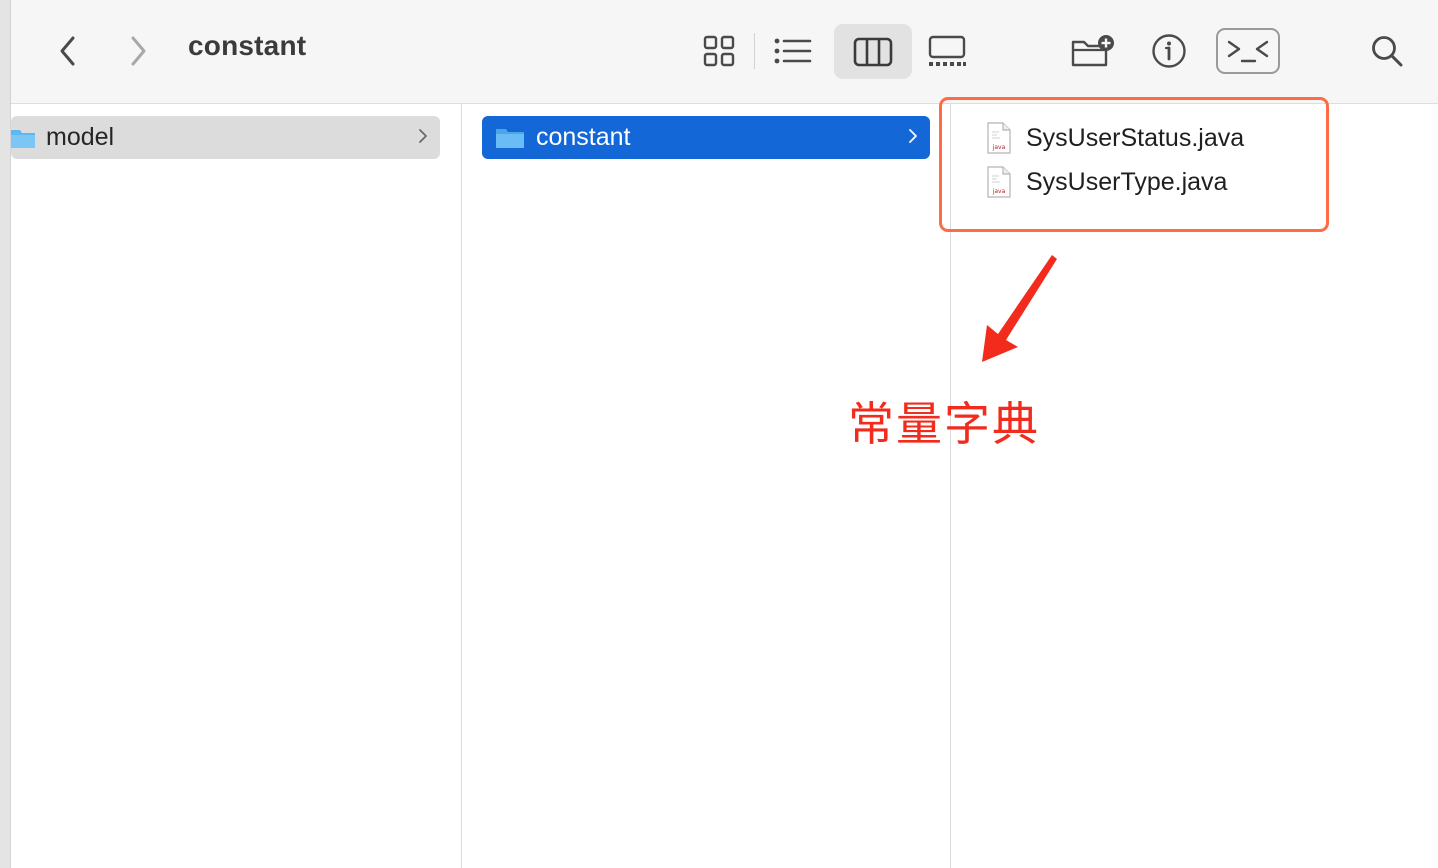 The width and height of the screenshot is (1438, 868). Describe the element at coordinates (247, 45) in the screenshot. I see `window-title: constant` at that location.